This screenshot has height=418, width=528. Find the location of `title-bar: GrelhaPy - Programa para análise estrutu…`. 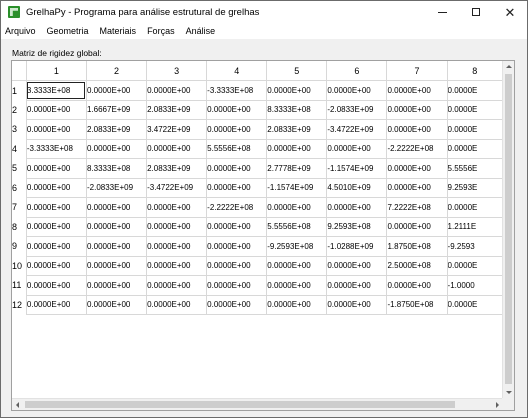

title-bar: GrelhaPy - Programa para análise estrutu… is located at coordinates (264, 12).